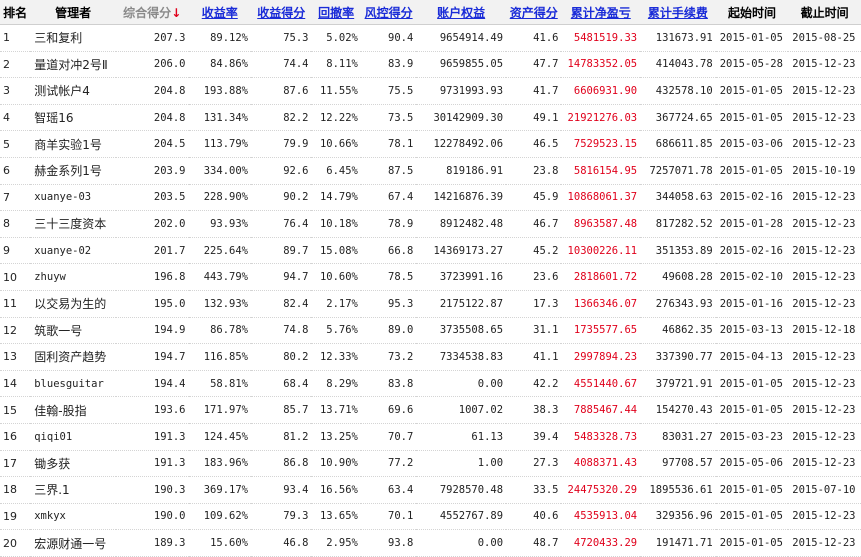  Describe the element at coordinates (678, 384) in the screenshot. I see `cum-fee-cell: 379721.91` at that location.